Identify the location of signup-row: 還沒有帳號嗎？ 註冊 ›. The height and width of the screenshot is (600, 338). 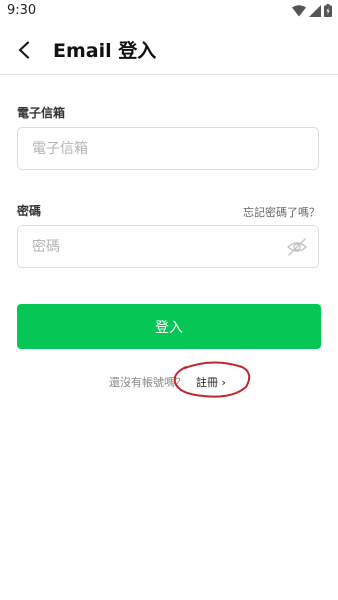
(169, 381).